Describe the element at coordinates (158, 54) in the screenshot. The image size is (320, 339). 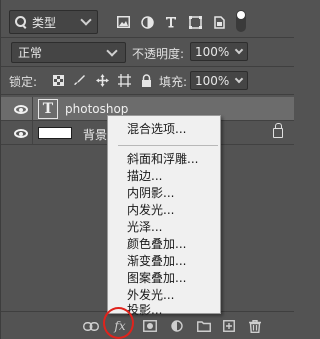
I see `opacity-label: 不透明度:` at that location.